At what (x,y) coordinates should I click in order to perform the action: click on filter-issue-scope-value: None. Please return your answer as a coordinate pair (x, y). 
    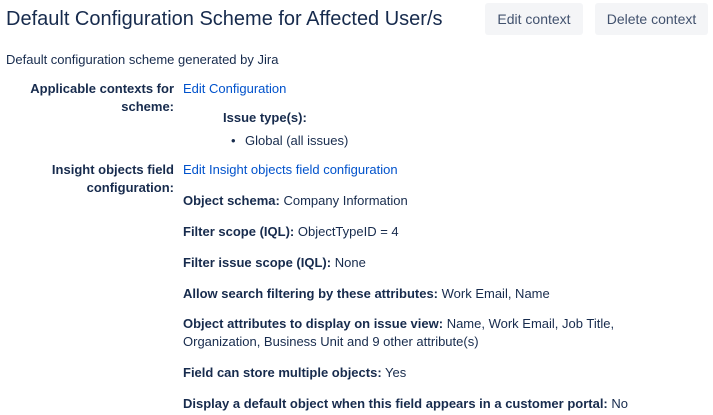
    Looking at the image, I should click on (350, 262).